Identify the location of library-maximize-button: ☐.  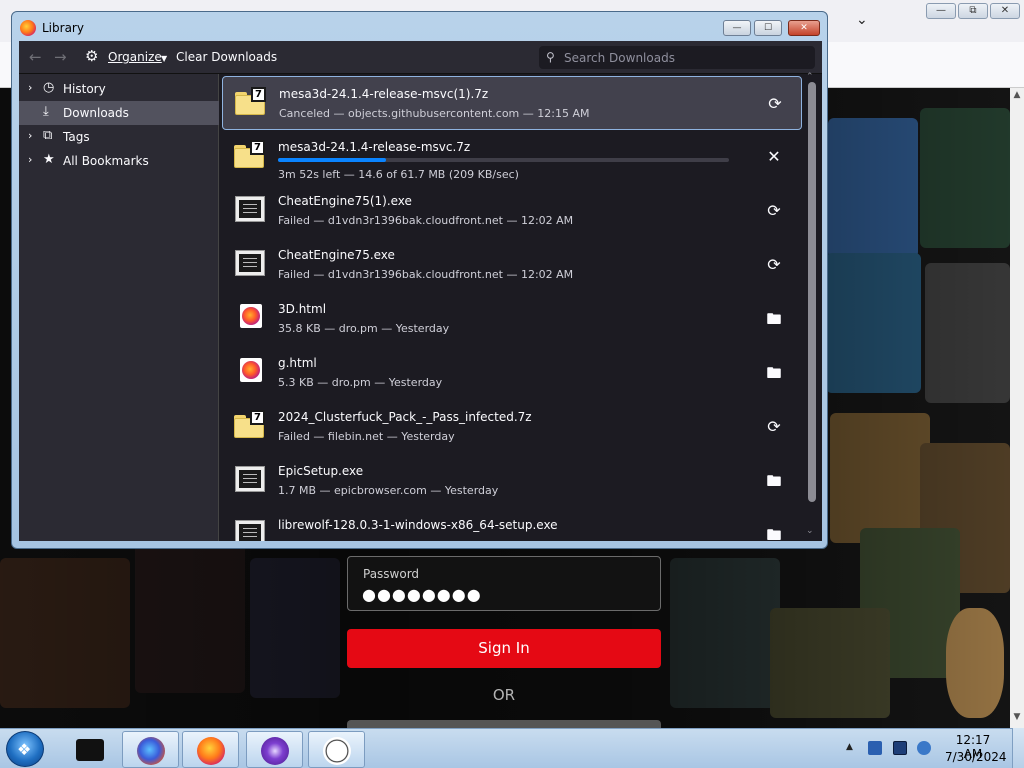
(768, 28).